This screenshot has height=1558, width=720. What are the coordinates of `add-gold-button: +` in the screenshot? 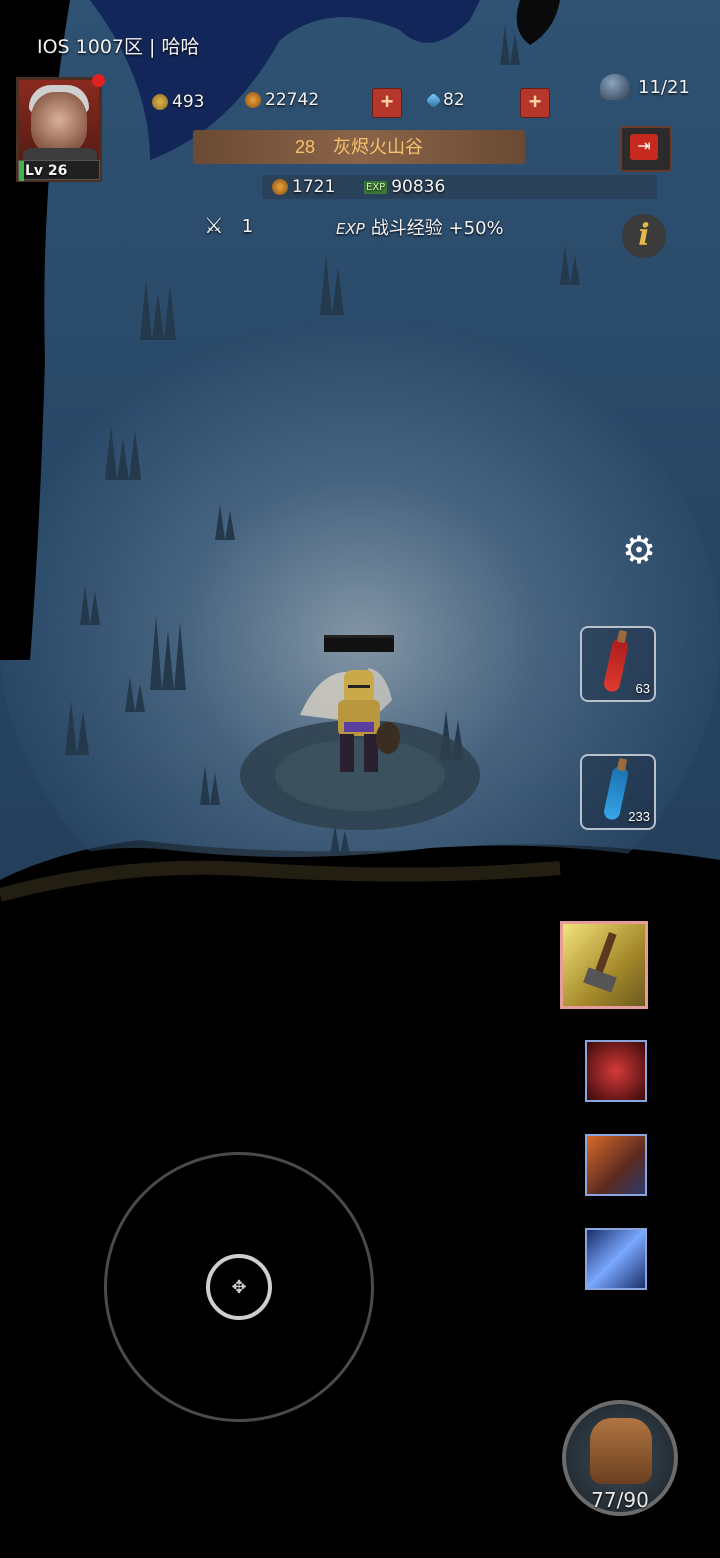 It's located at (387, 103).